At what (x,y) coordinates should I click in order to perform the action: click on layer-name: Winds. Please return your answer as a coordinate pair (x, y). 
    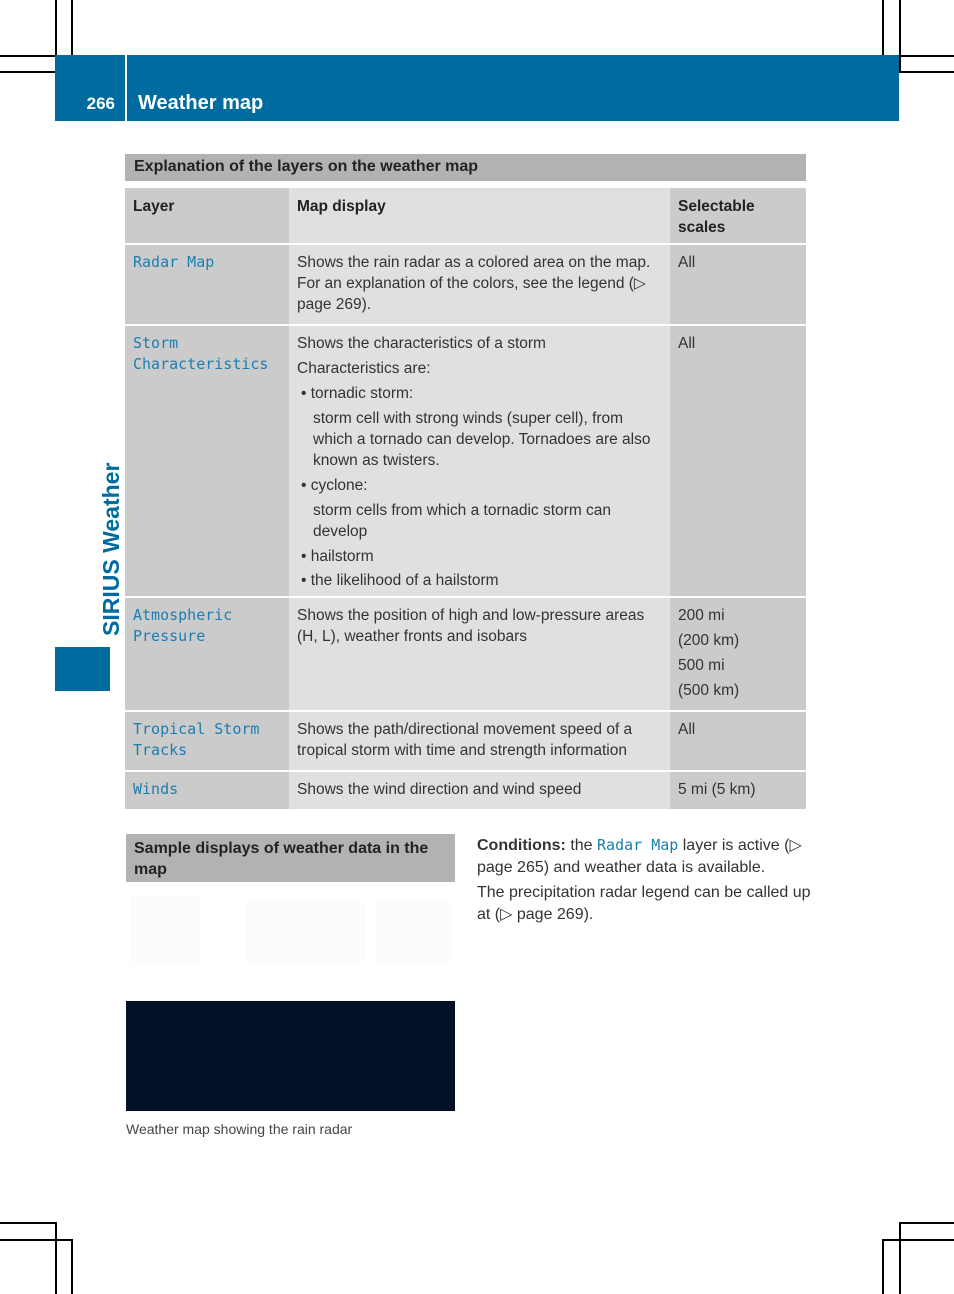
    Looking at the image, I should click on (156, 789).